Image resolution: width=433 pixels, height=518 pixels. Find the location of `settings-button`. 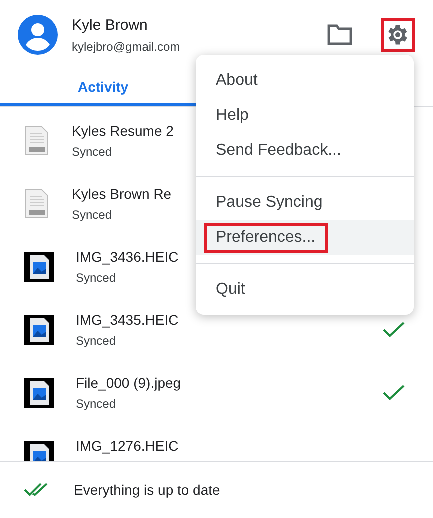

settings-button is located at coordinates (398, 35).